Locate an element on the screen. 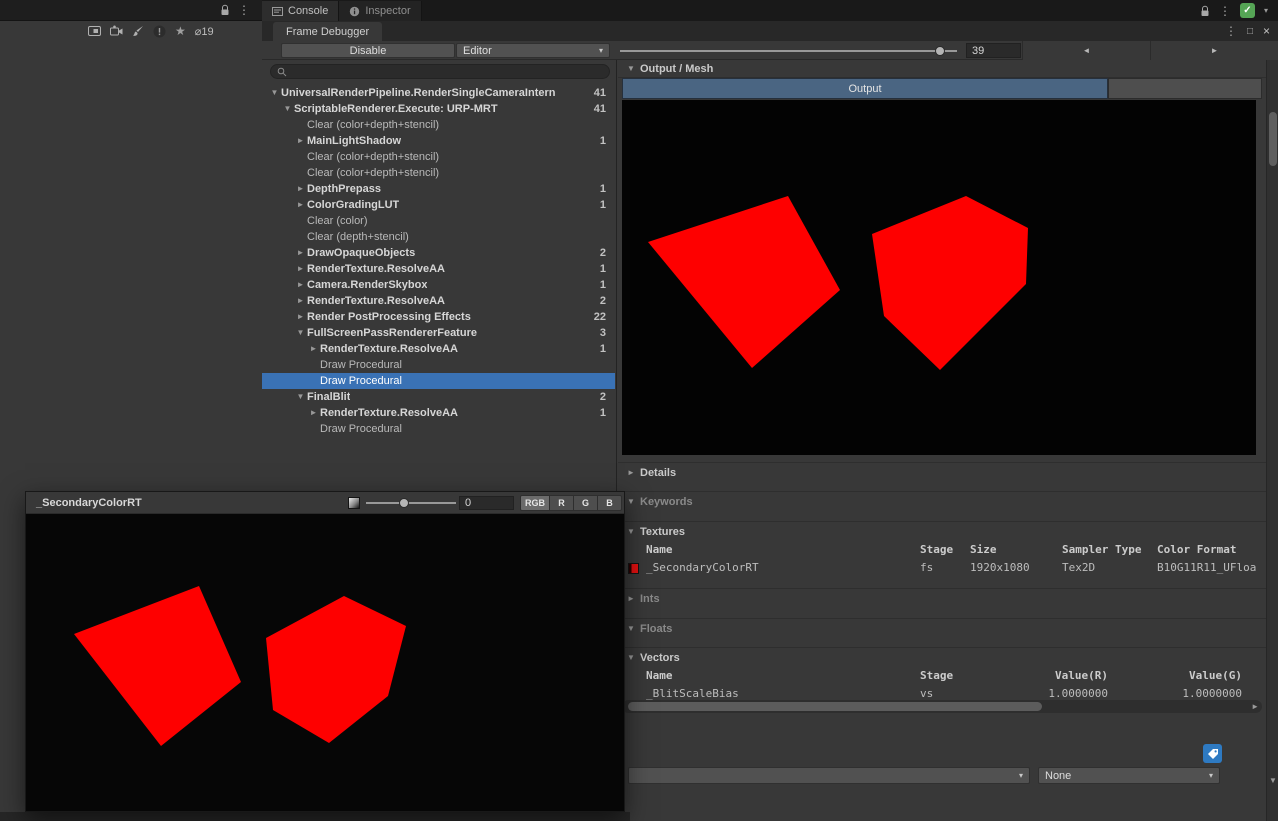  tree-item: ► DrawOpaqueObjects 2 is located at coordinates (438, 253).